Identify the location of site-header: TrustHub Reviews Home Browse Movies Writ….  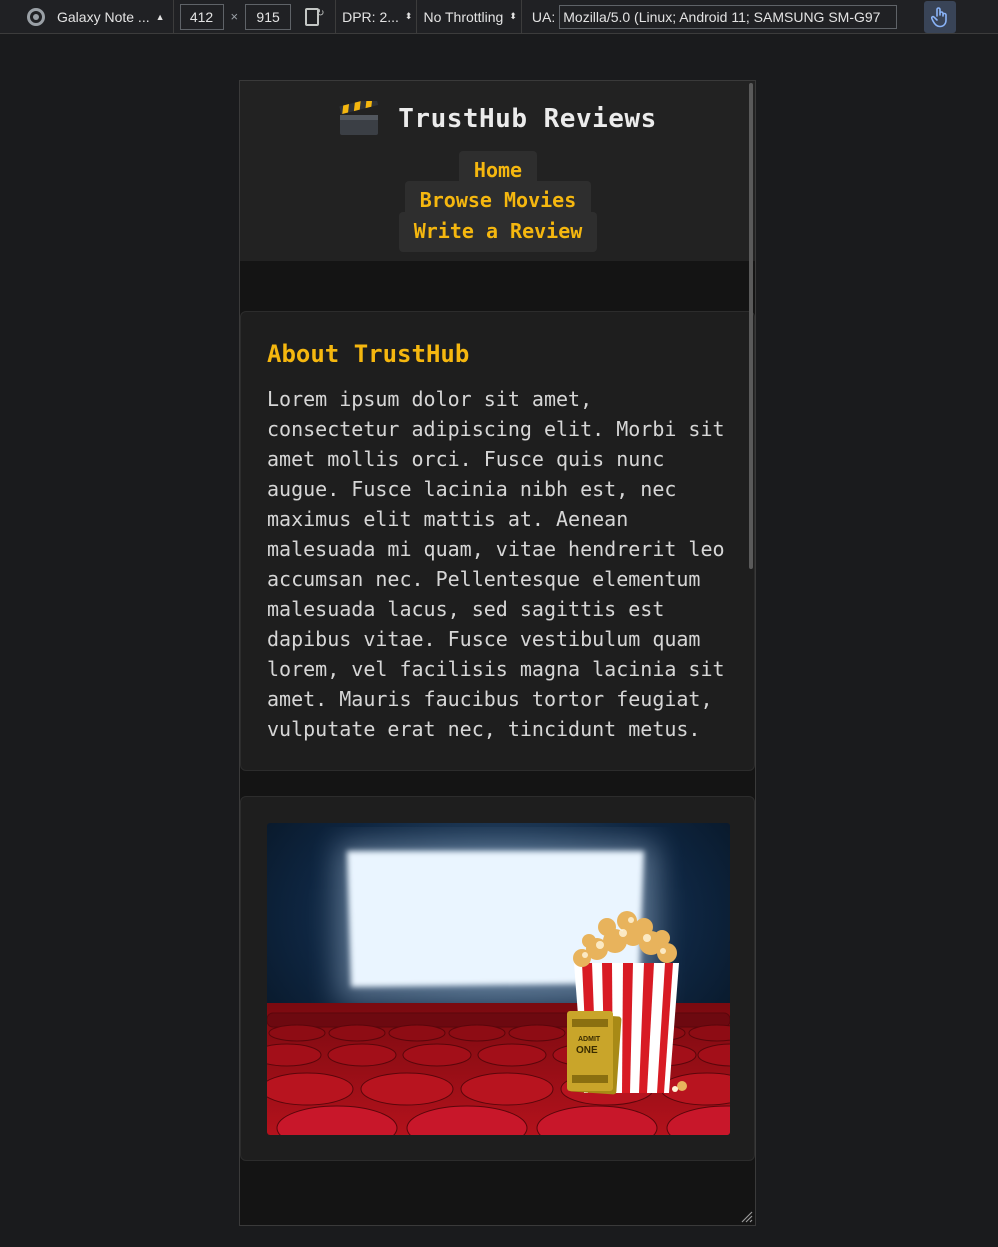
(497, 171).